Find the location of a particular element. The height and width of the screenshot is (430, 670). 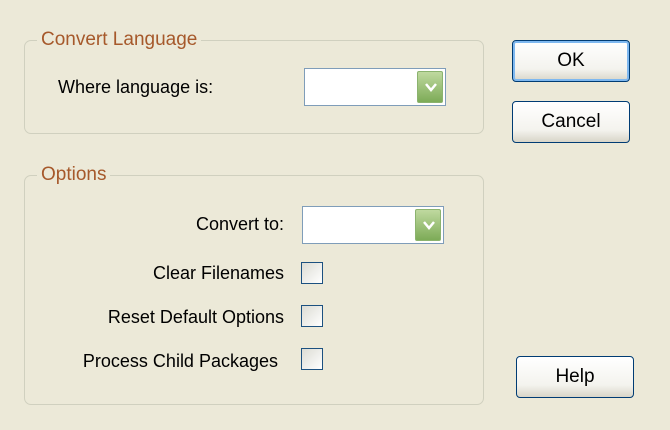

convert-to-select is located at coordinates (373, 225).